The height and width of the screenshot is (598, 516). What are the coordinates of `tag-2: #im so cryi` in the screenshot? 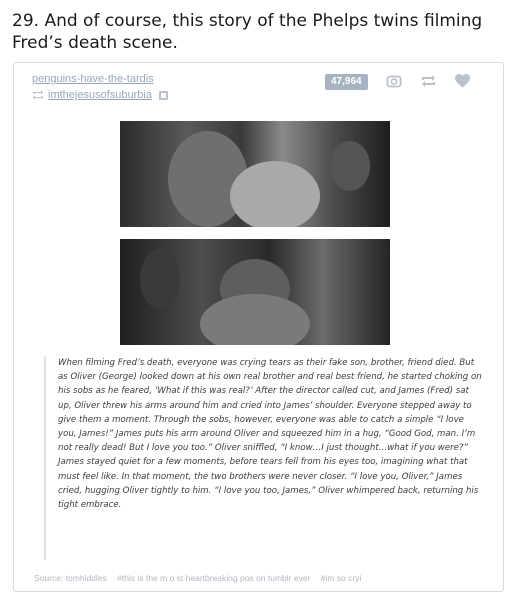 It's located at (341, 578).